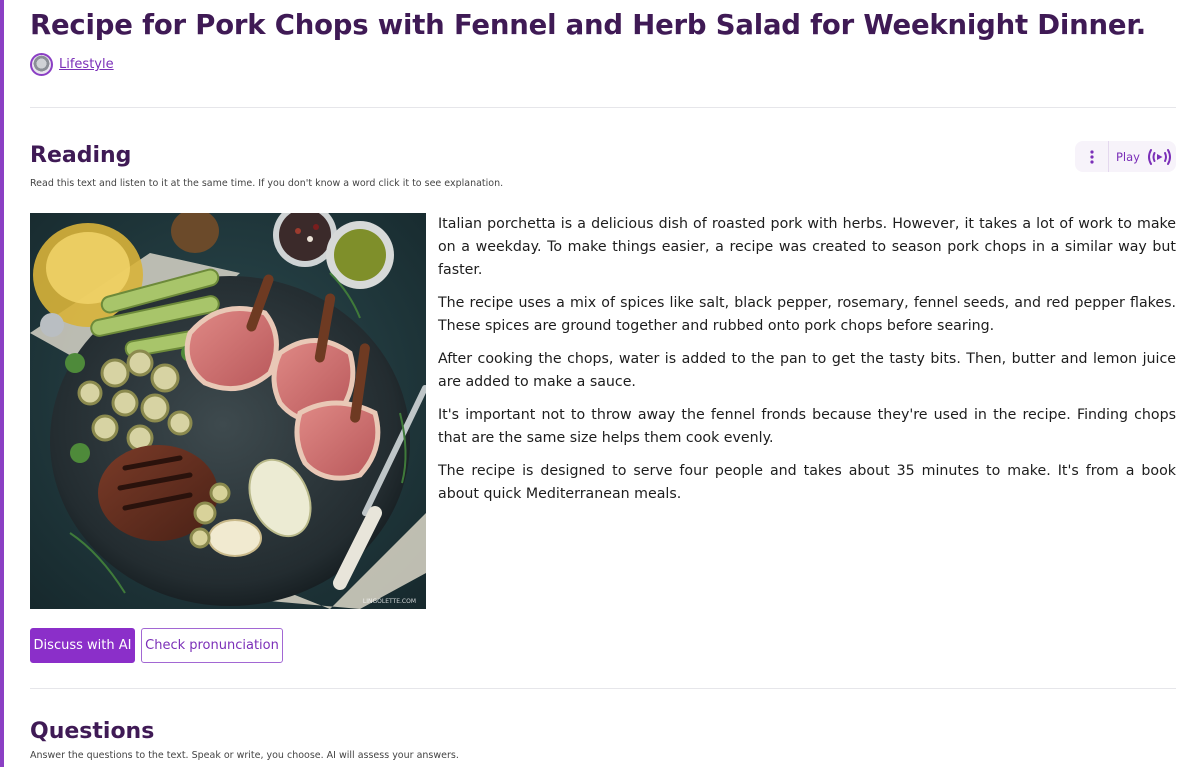 The height and width of the screenshot is (767, 1200). Describe the element at coordinates (82, 645) in the screenshot. I see `discuss-with-ai-button: Discuss with AI` at that location.